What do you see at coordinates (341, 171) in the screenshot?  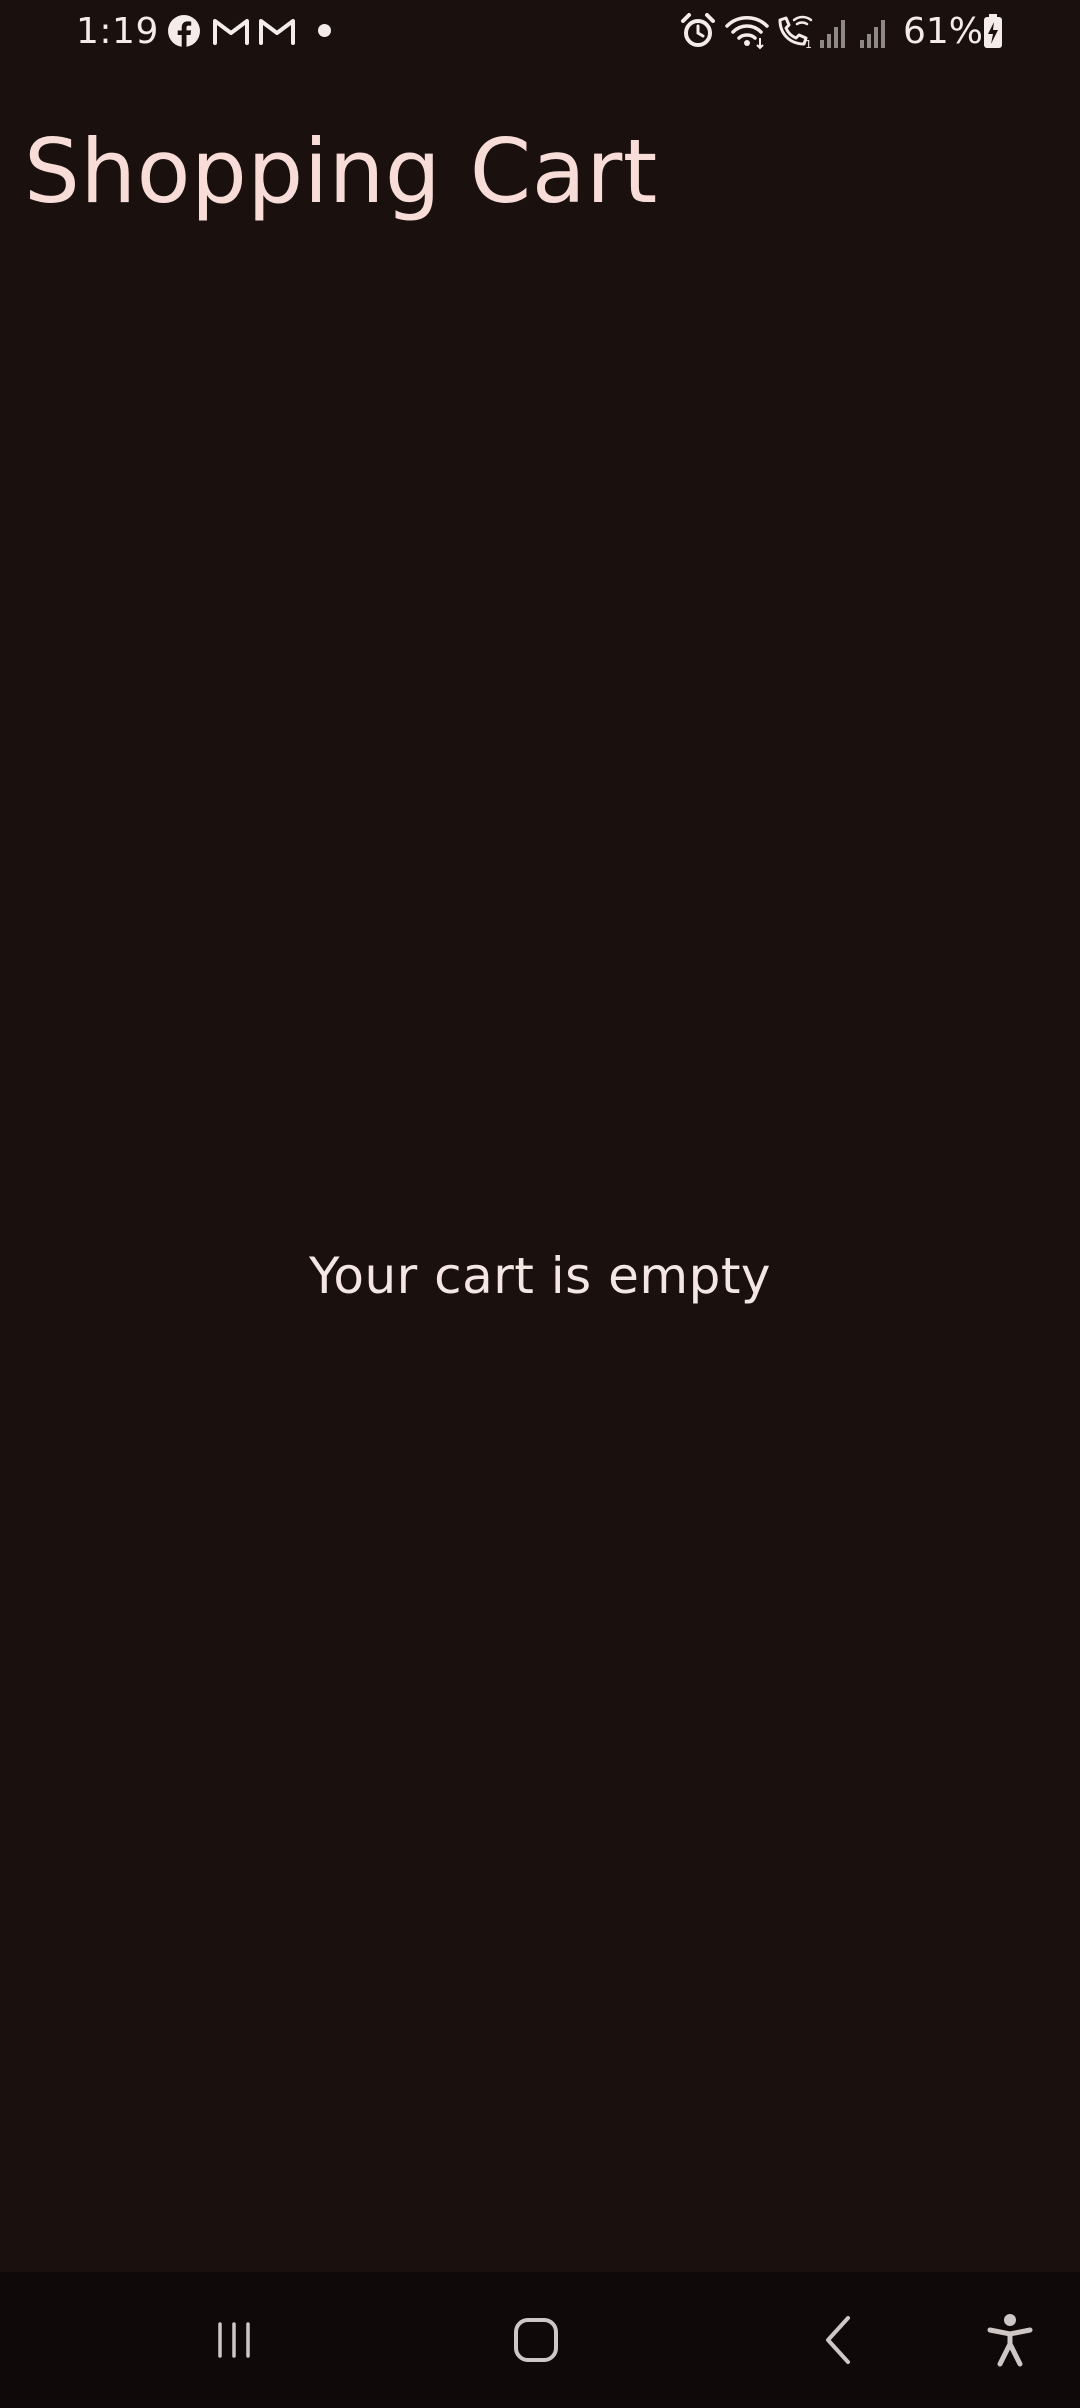 I see `page-title: Shopping Cart` at bounding box center [341, 171].